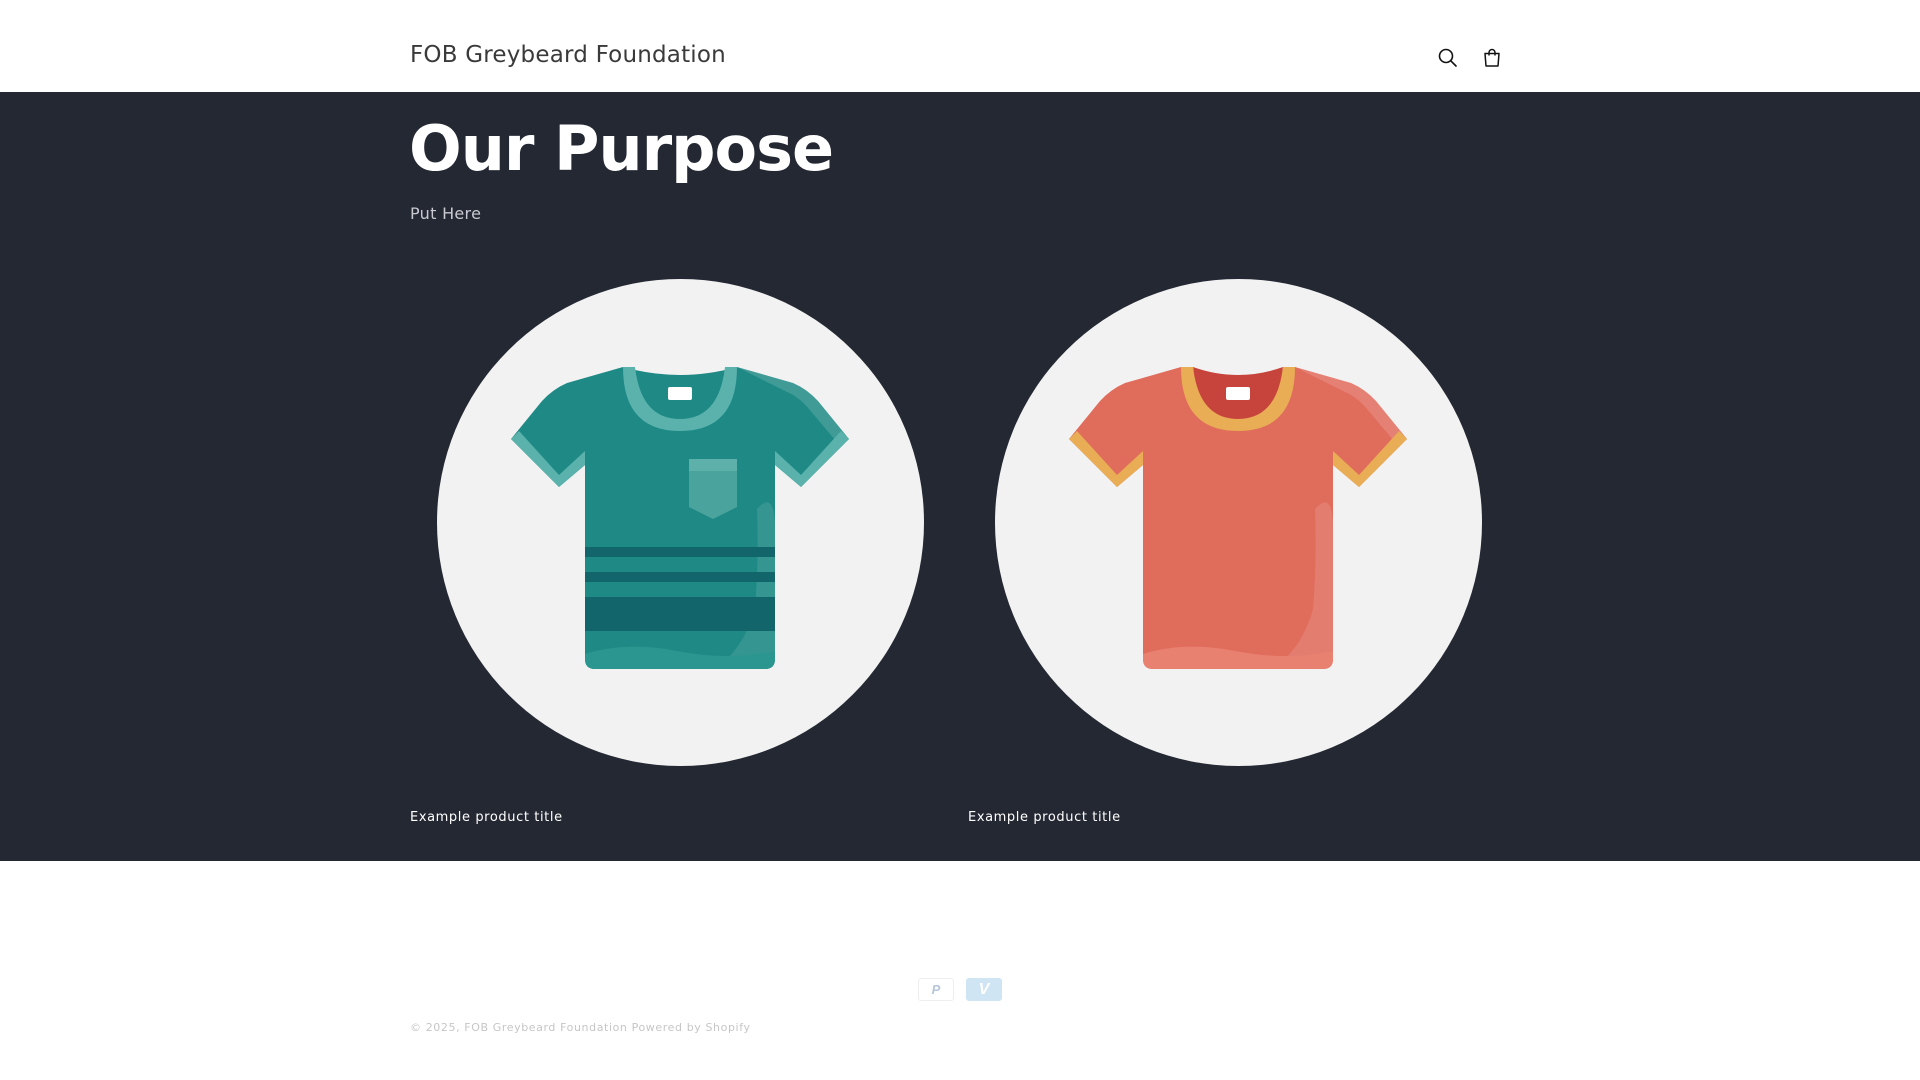 This screenshot has width=1920, height=1080. I want to click on copyright-prefix: © 2025,, so click(435, 1027).